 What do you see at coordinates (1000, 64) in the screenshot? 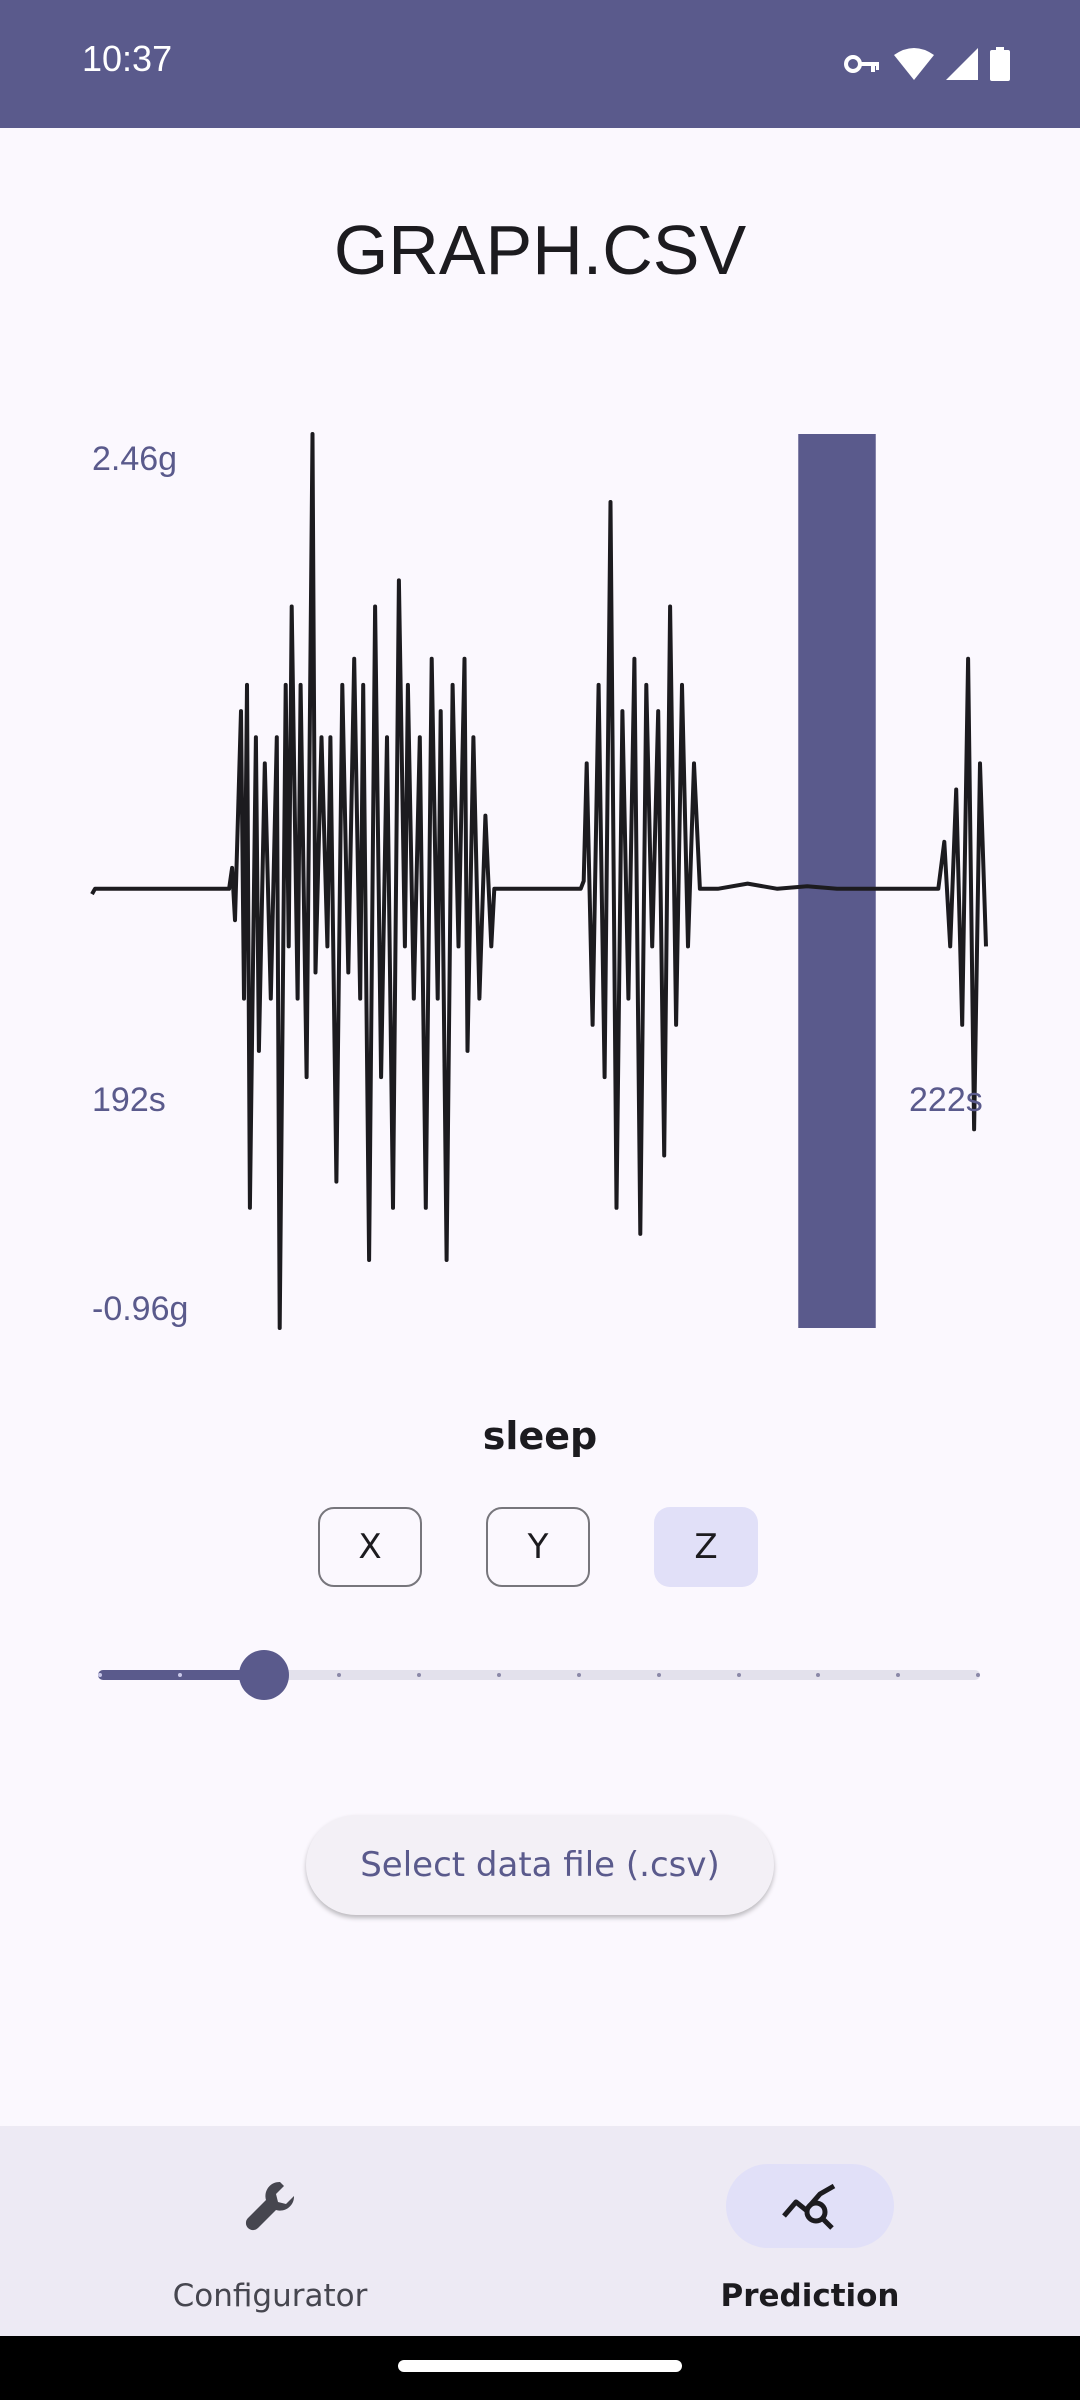
I see `battery-icon` at bounding box center [1000, 64].